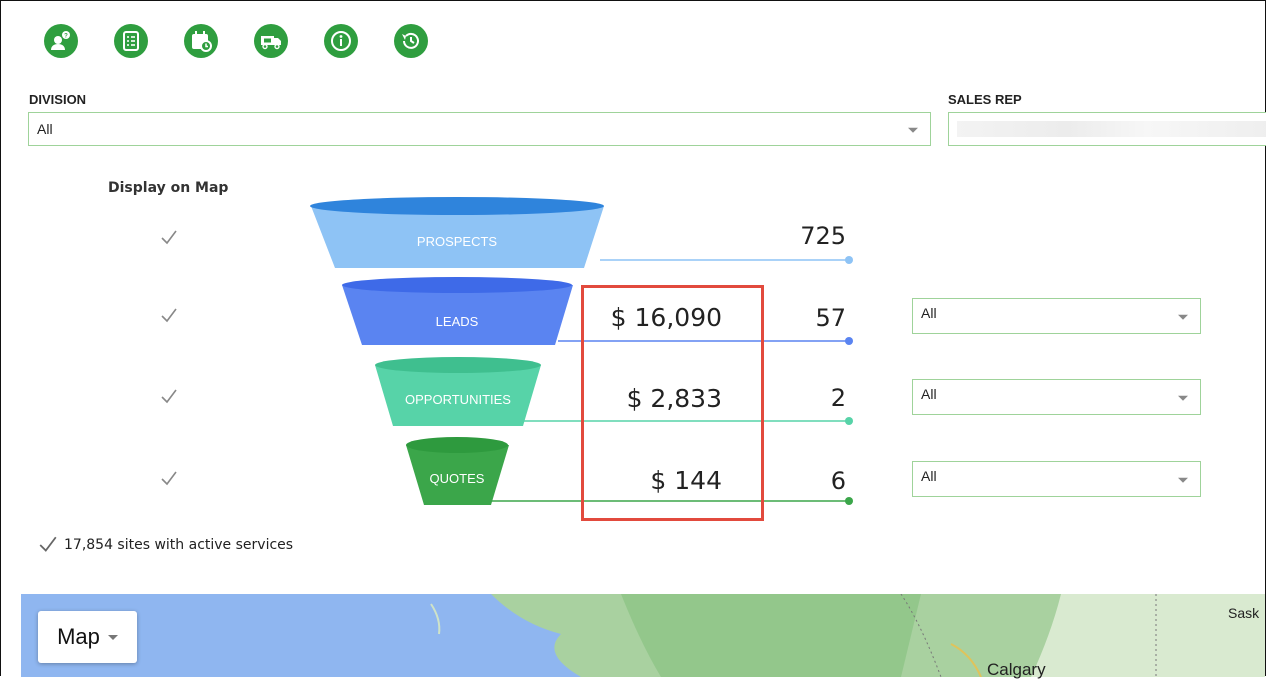 This screenshot has width=1266, height=680. What do you see at coordinates (838, 398) in the screenshot?
I see `opportunities-count: 2` at bounding box center [838, 398].